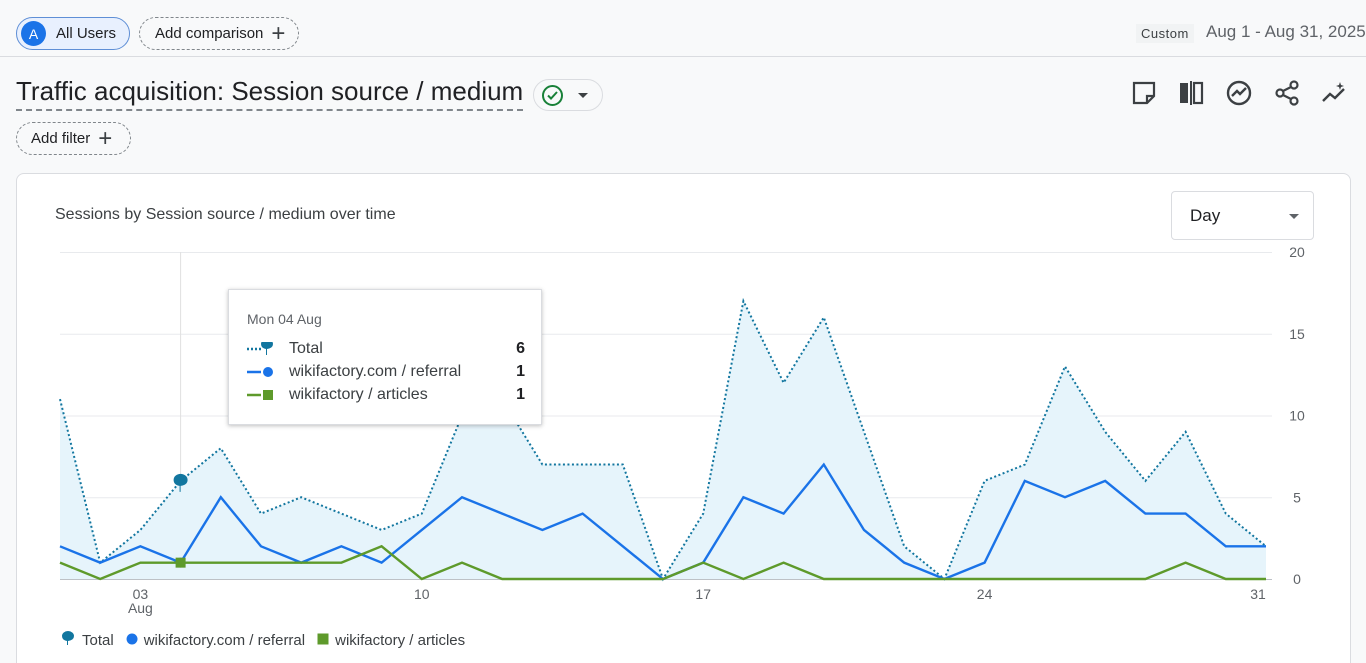 This screenshot has height=663, width=1366. I want to click on articles-hover-marker, so click(180, 562).